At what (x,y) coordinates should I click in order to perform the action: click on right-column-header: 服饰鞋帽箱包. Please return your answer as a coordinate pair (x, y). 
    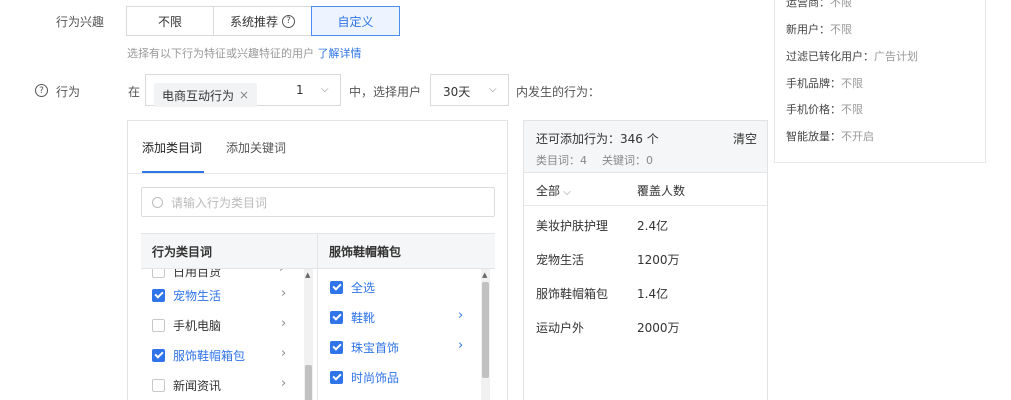
    Looking at the image, I should click on (406, 251).